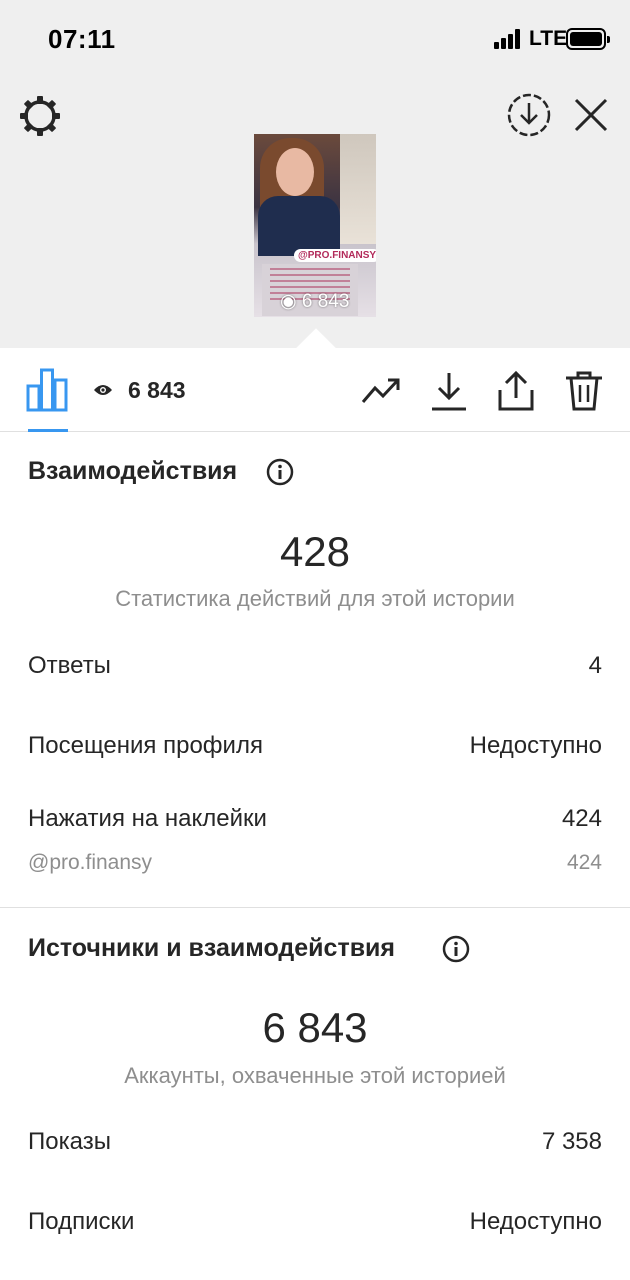 This screenshot has width=630, height=1280. Describe the element at coordinates (508, 39) in the screenshot. I see `signal-icon` at that location.